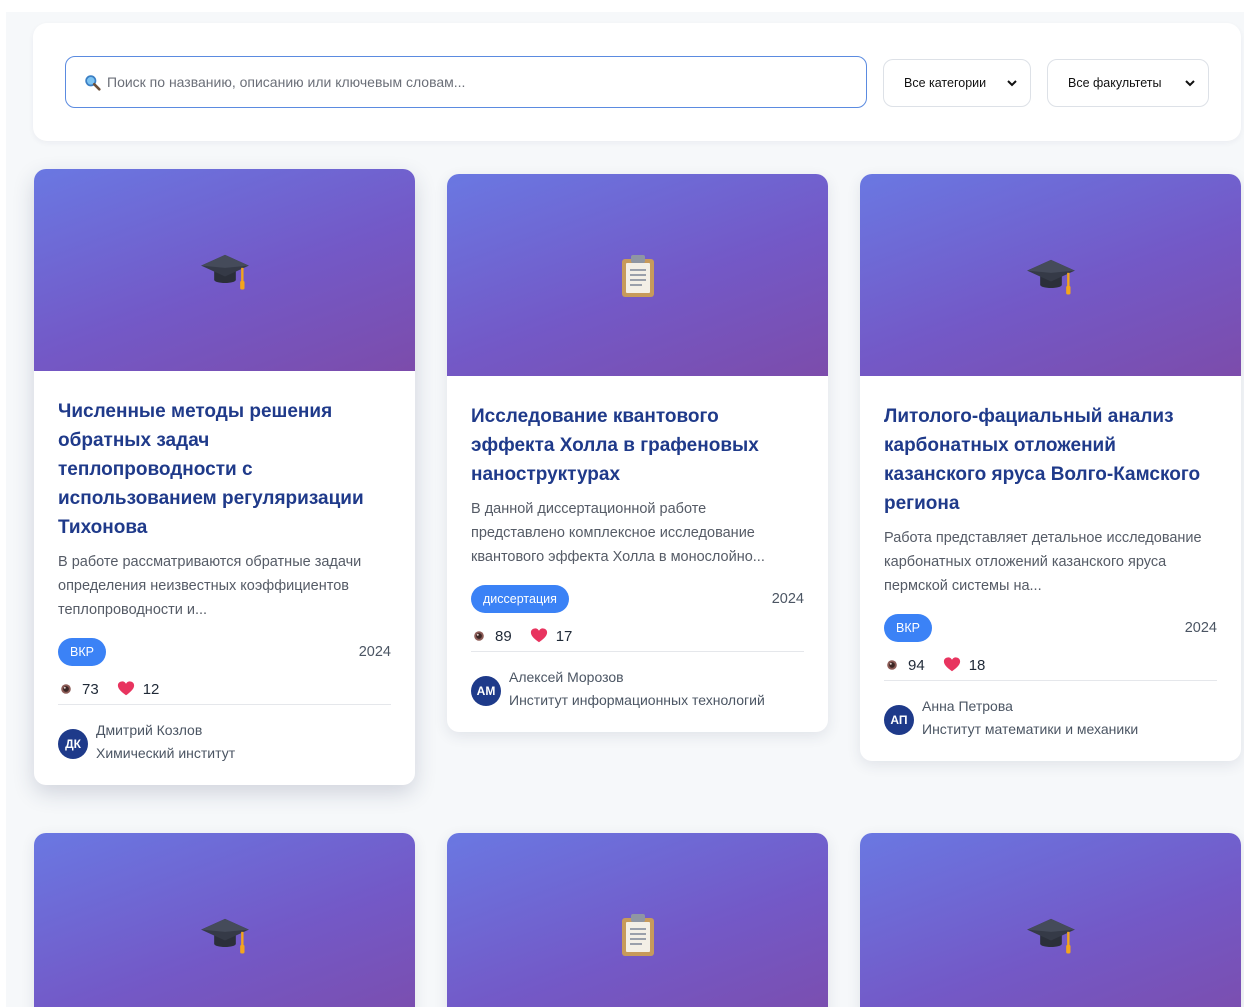  What do you see at coordinates (899, 720) in the screenshot?
I see `avatar: АП` at bounding box center [899, 720].